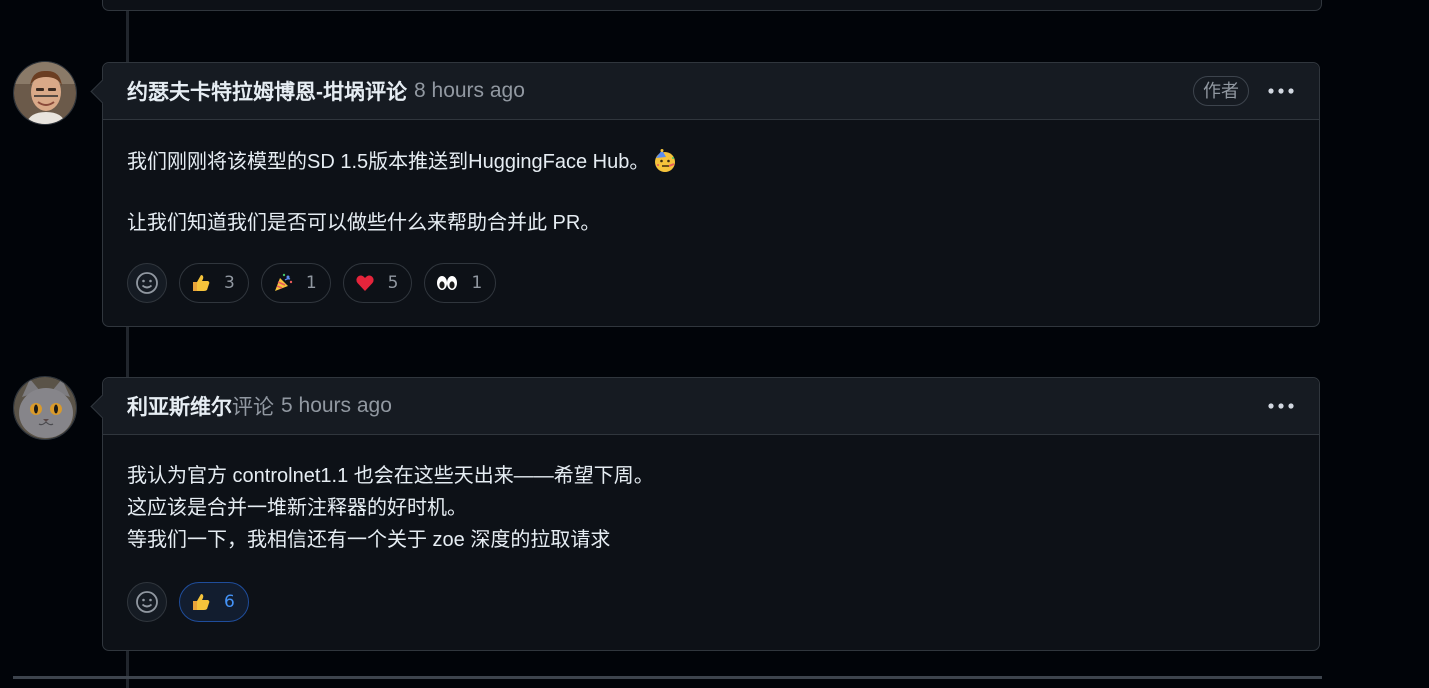  I want to click on reaction-count: 5, so click(393, 283).